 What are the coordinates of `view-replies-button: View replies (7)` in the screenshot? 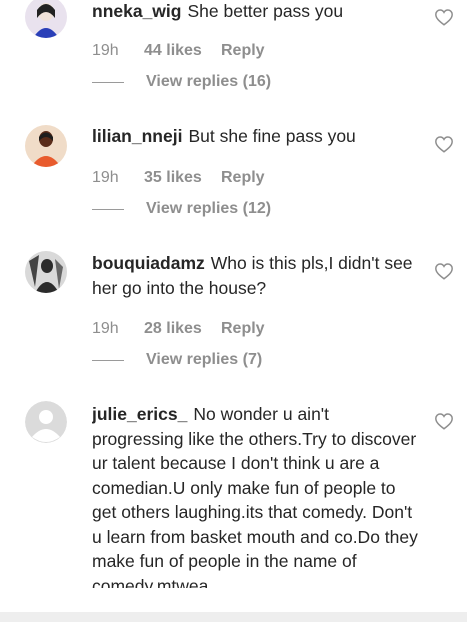 It's located at (177, 360).